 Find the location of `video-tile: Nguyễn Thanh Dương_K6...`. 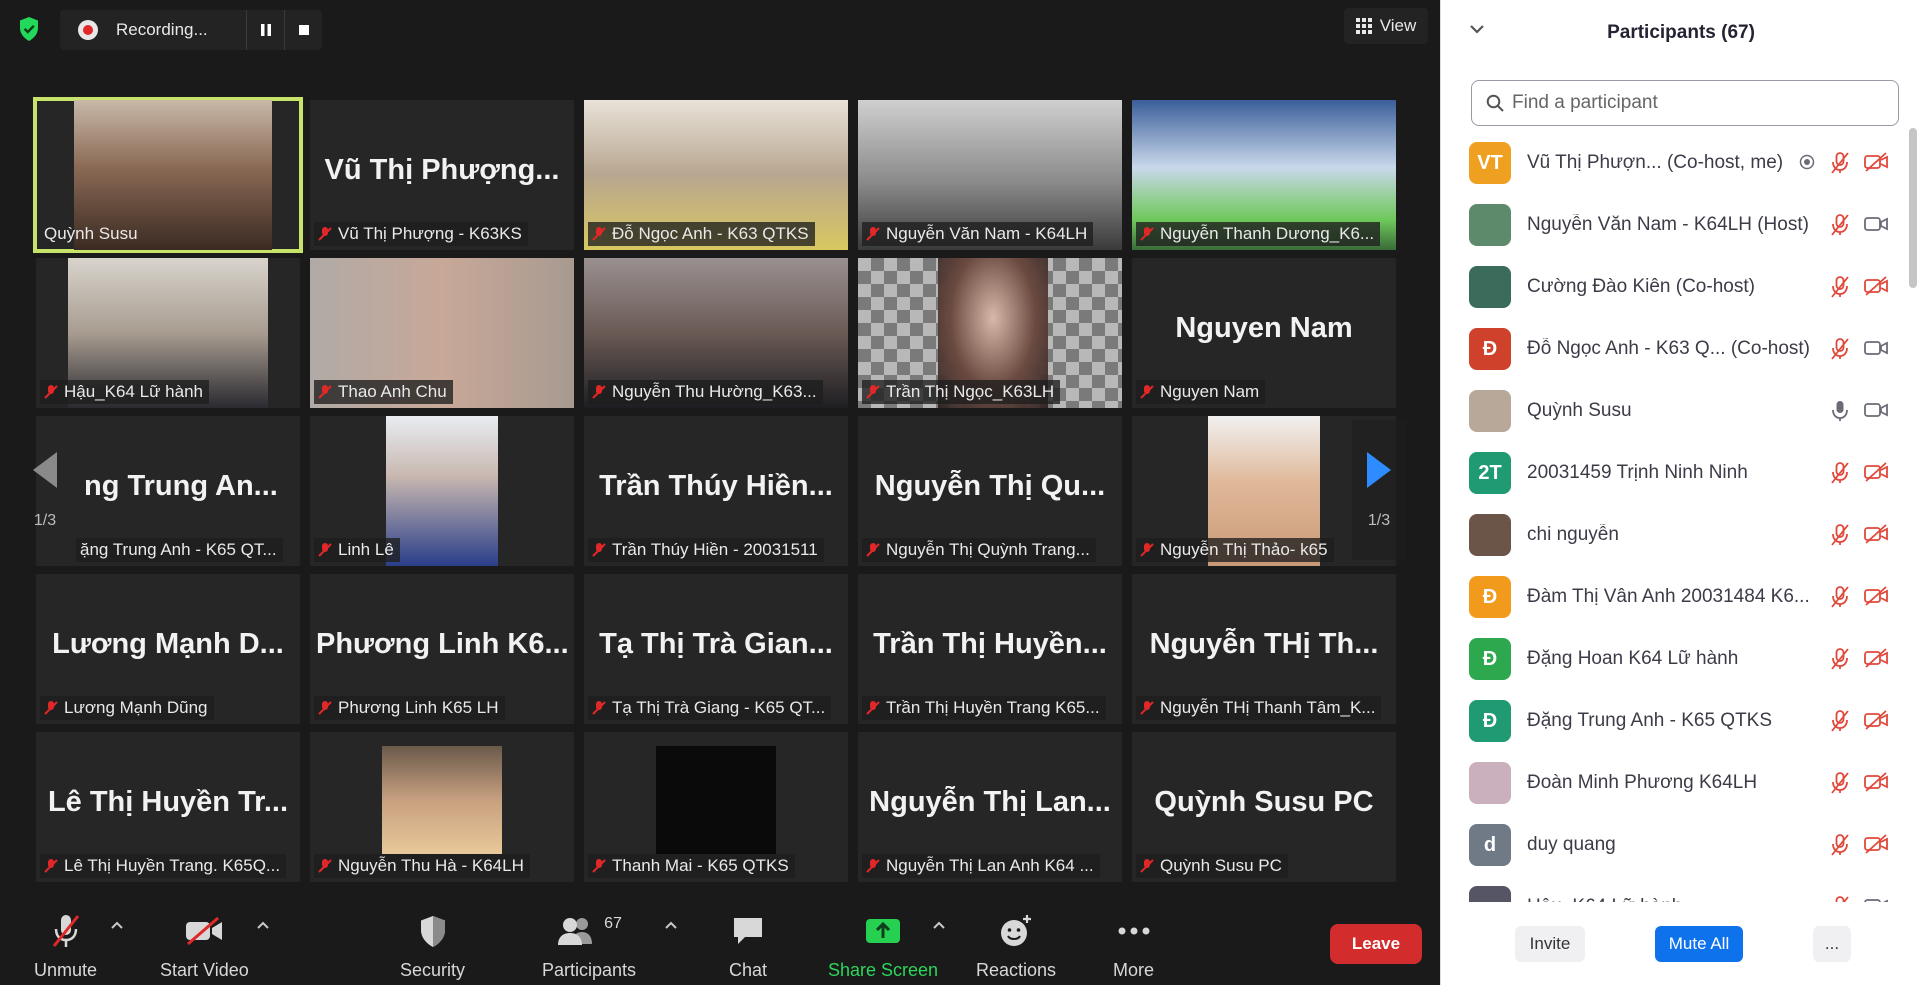

video-tile: Nguyễn Thanh Dương_K6... is located at coordinates (1264, 175).